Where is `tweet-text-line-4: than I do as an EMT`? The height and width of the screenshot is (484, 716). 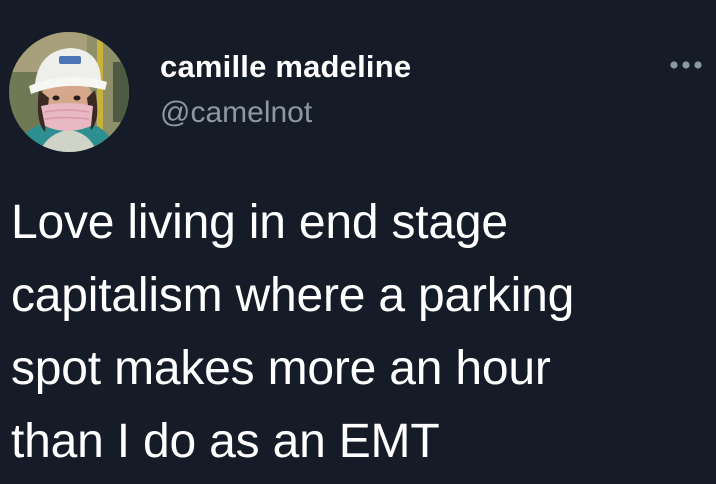 tweet-text-line-4: than I do as an EMT is located at coordinates (225, 441).